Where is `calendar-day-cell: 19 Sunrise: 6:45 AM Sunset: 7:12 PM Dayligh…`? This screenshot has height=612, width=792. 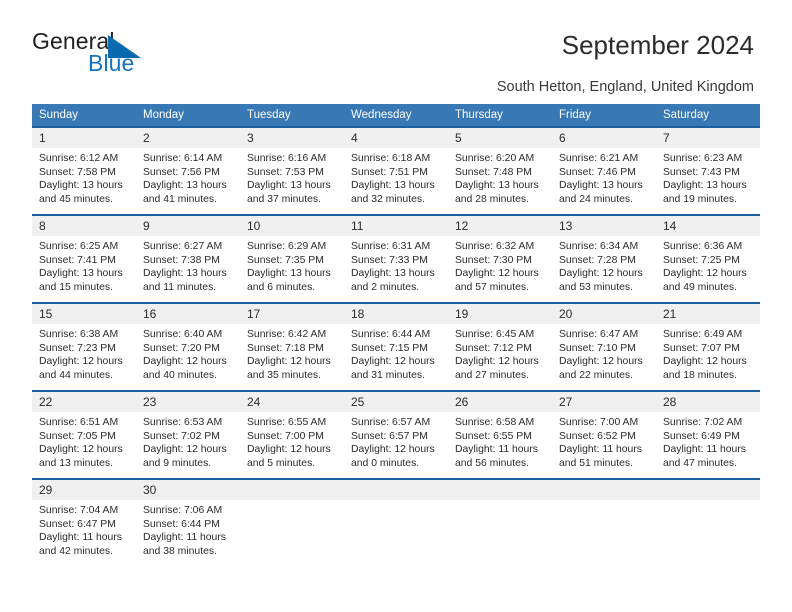 calendar-day-cell: 19 Sunrise: 6:45 AM Sunset: 7:12 PM Dayligh… is located at coordinates (500, 346).